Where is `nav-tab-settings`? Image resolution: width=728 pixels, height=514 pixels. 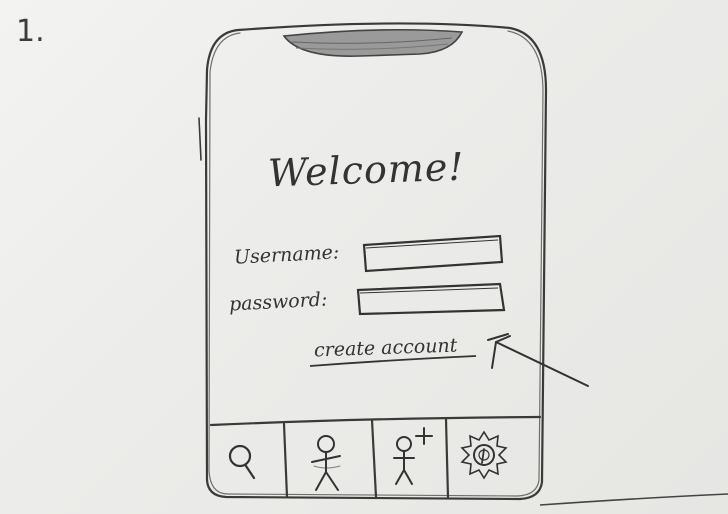 nav-tab-settings is located at coordinates (493, 461).